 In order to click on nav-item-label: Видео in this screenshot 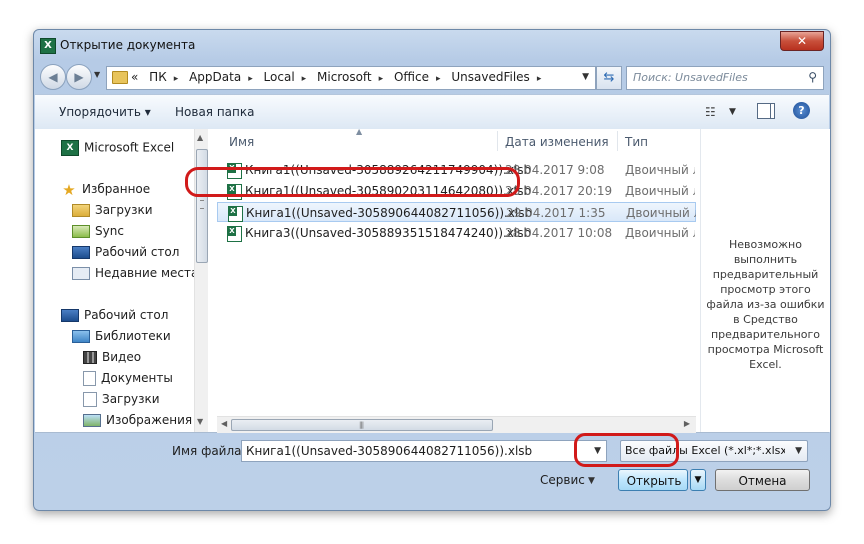, I will do `click(122, 357)`.